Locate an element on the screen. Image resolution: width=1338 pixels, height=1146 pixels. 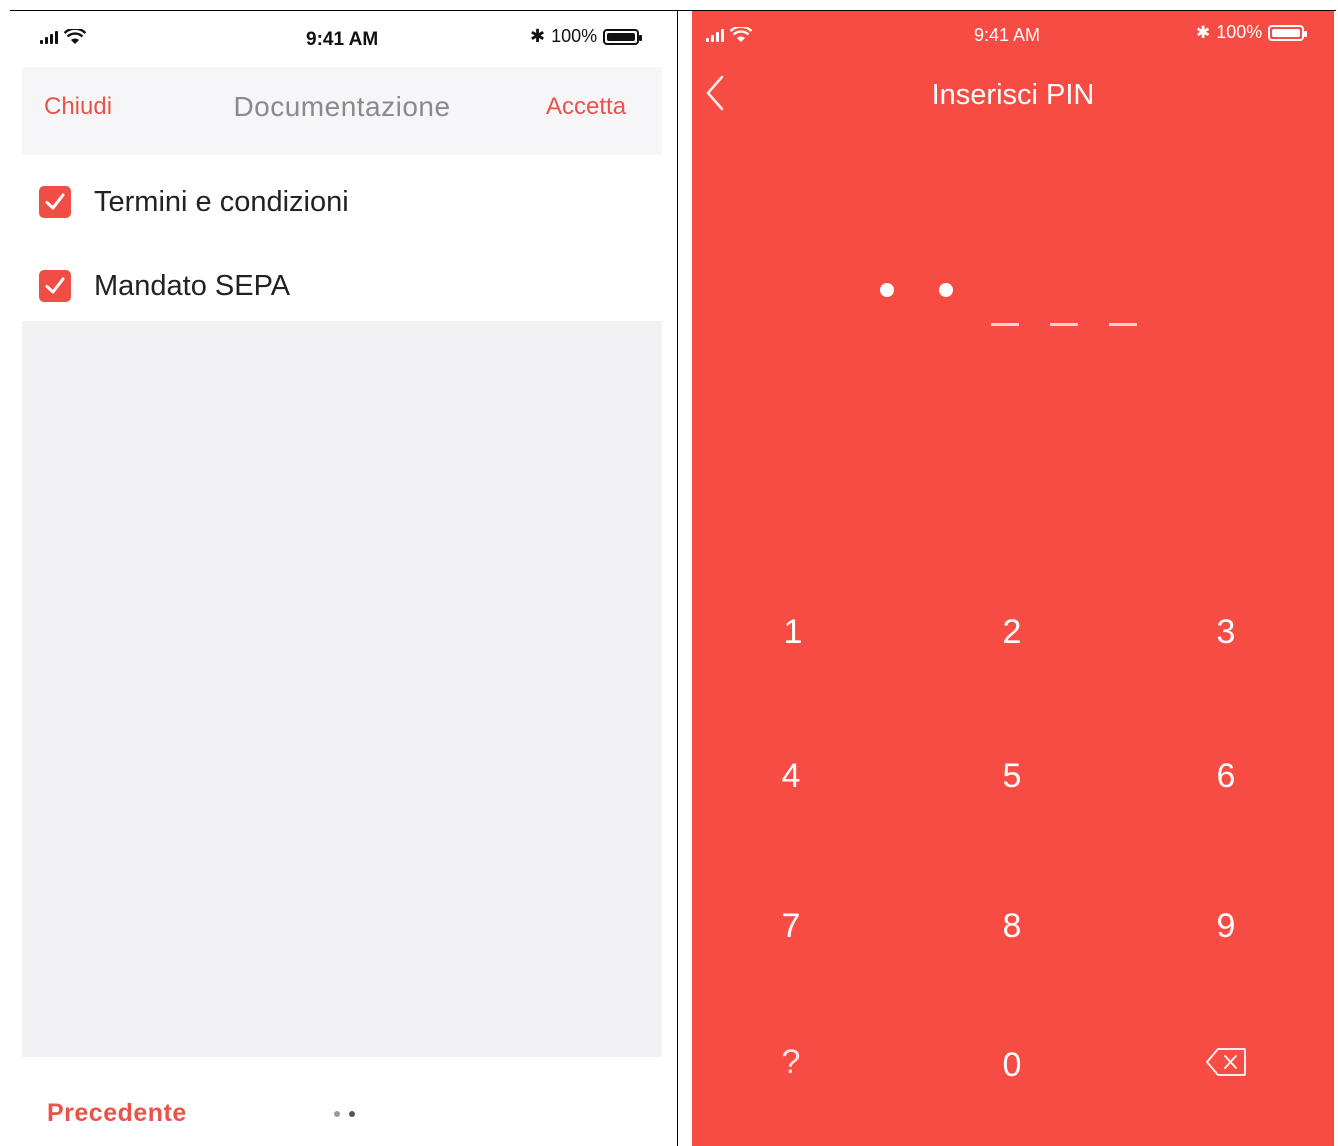
list-item-terms: Termini e condizioni is located at coordinates (342, 202).